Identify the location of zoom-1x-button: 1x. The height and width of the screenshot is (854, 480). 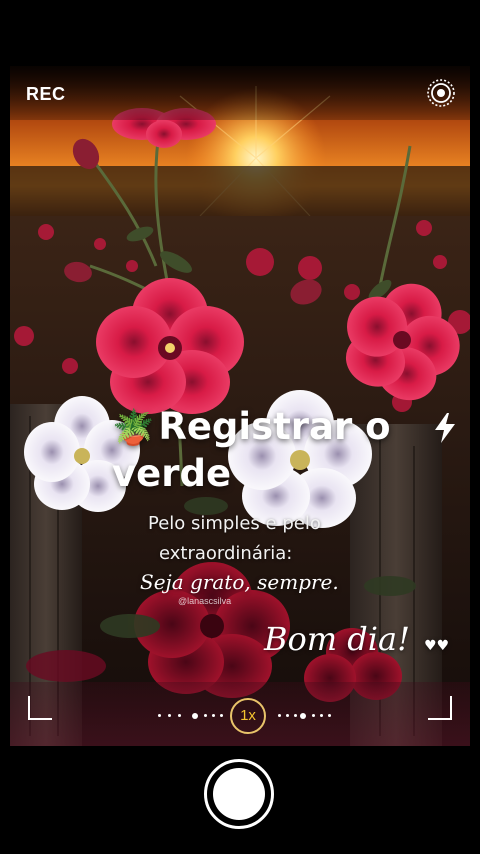
(248, 716).